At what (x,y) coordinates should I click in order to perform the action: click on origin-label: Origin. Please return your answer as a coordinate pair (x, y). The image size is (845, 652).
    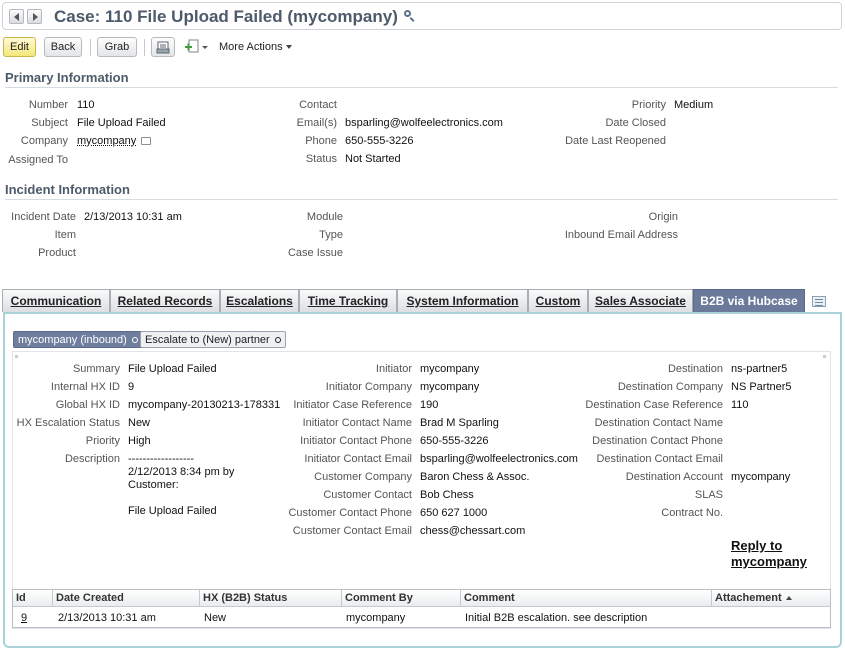
    Looking at the image, I should click on (663, 217).